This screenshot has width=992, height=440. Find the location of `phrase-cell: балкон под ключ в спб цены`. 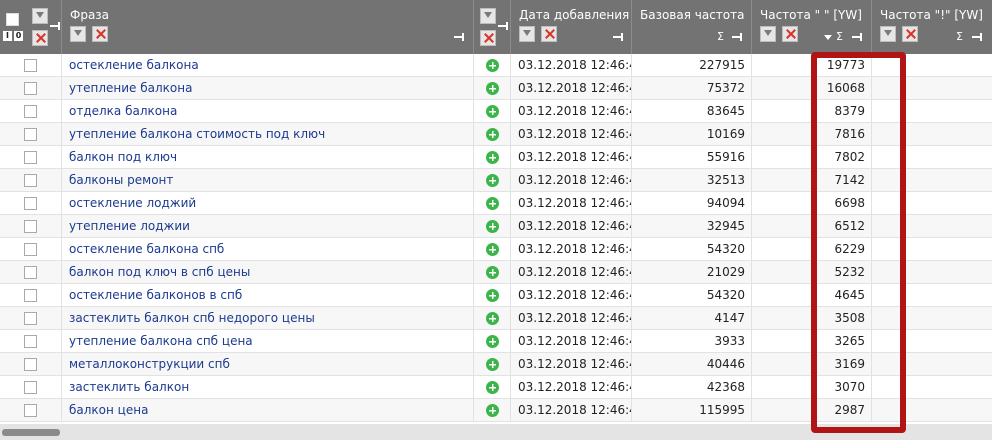

phrase-cell: балкон под ключ в спб цены is located at coordinates (237, 272).